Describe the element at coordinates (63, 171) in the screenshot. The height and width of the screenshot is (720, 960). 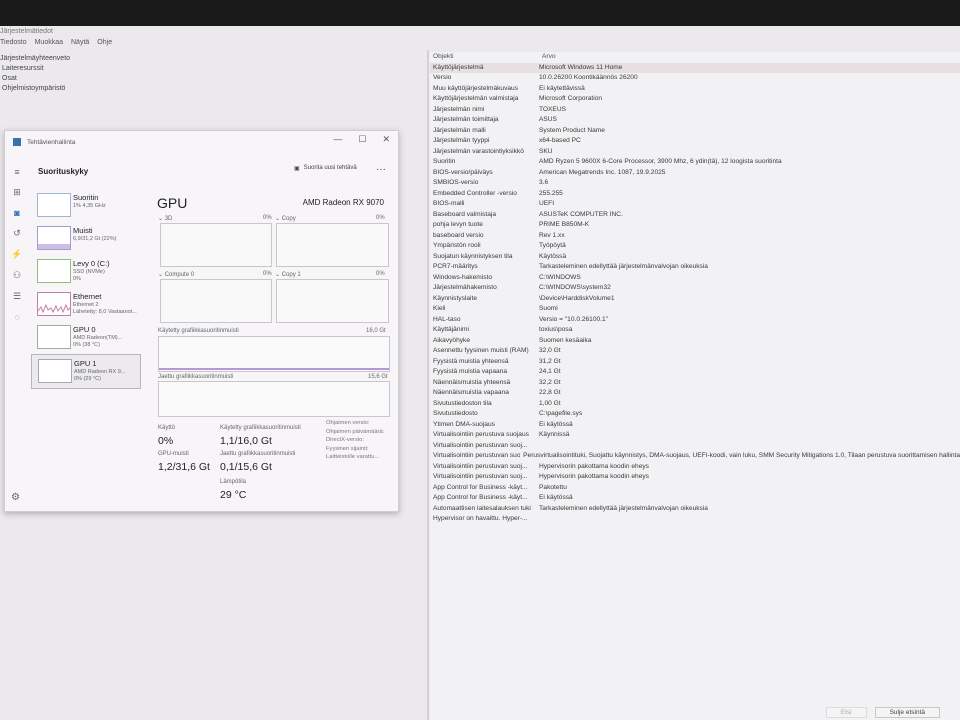
I see `performance-heading: Suorituskyky` at that location.